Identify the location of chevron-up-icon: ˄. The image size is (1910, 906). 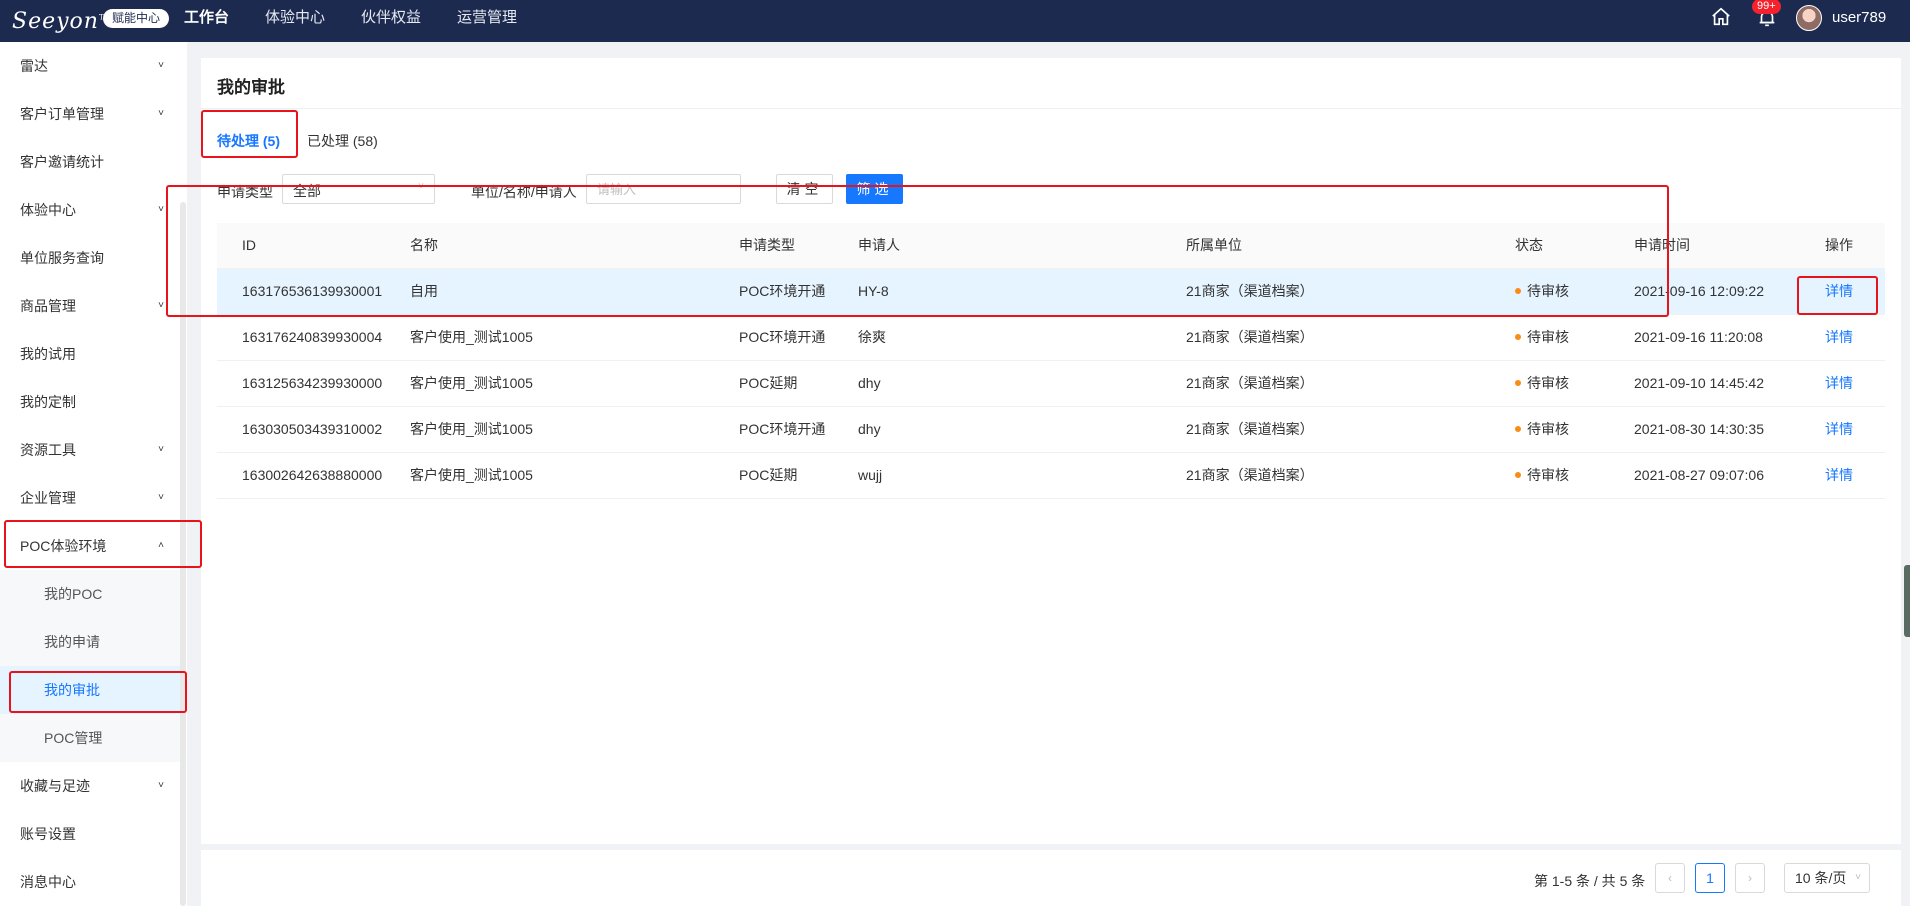
(161, 545).